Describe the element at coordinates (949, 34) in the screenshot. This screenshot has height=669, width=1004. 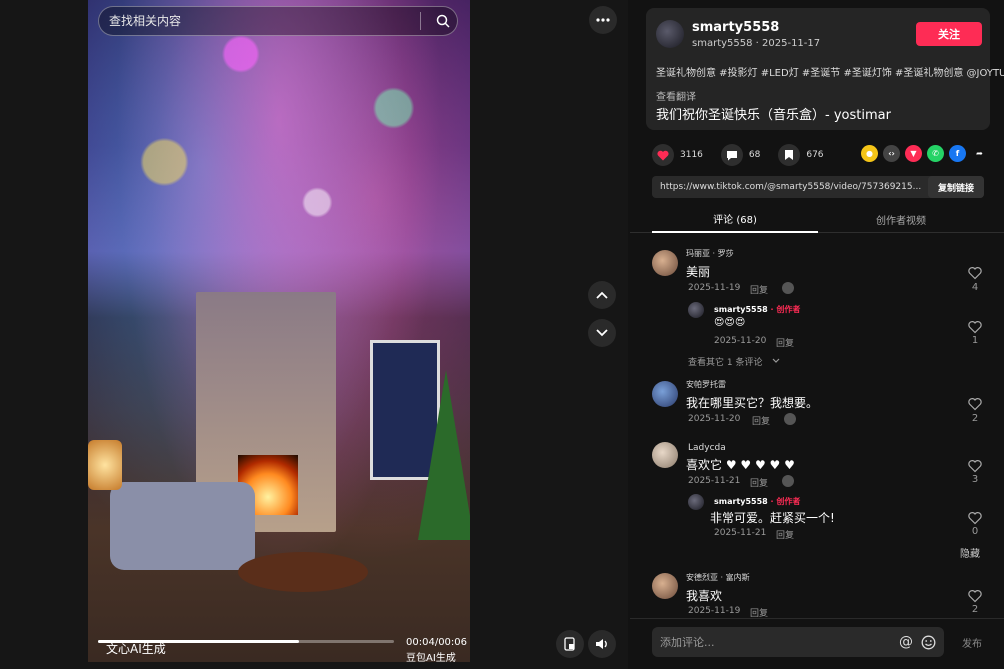
I see `follow-button: 关注` at that location.